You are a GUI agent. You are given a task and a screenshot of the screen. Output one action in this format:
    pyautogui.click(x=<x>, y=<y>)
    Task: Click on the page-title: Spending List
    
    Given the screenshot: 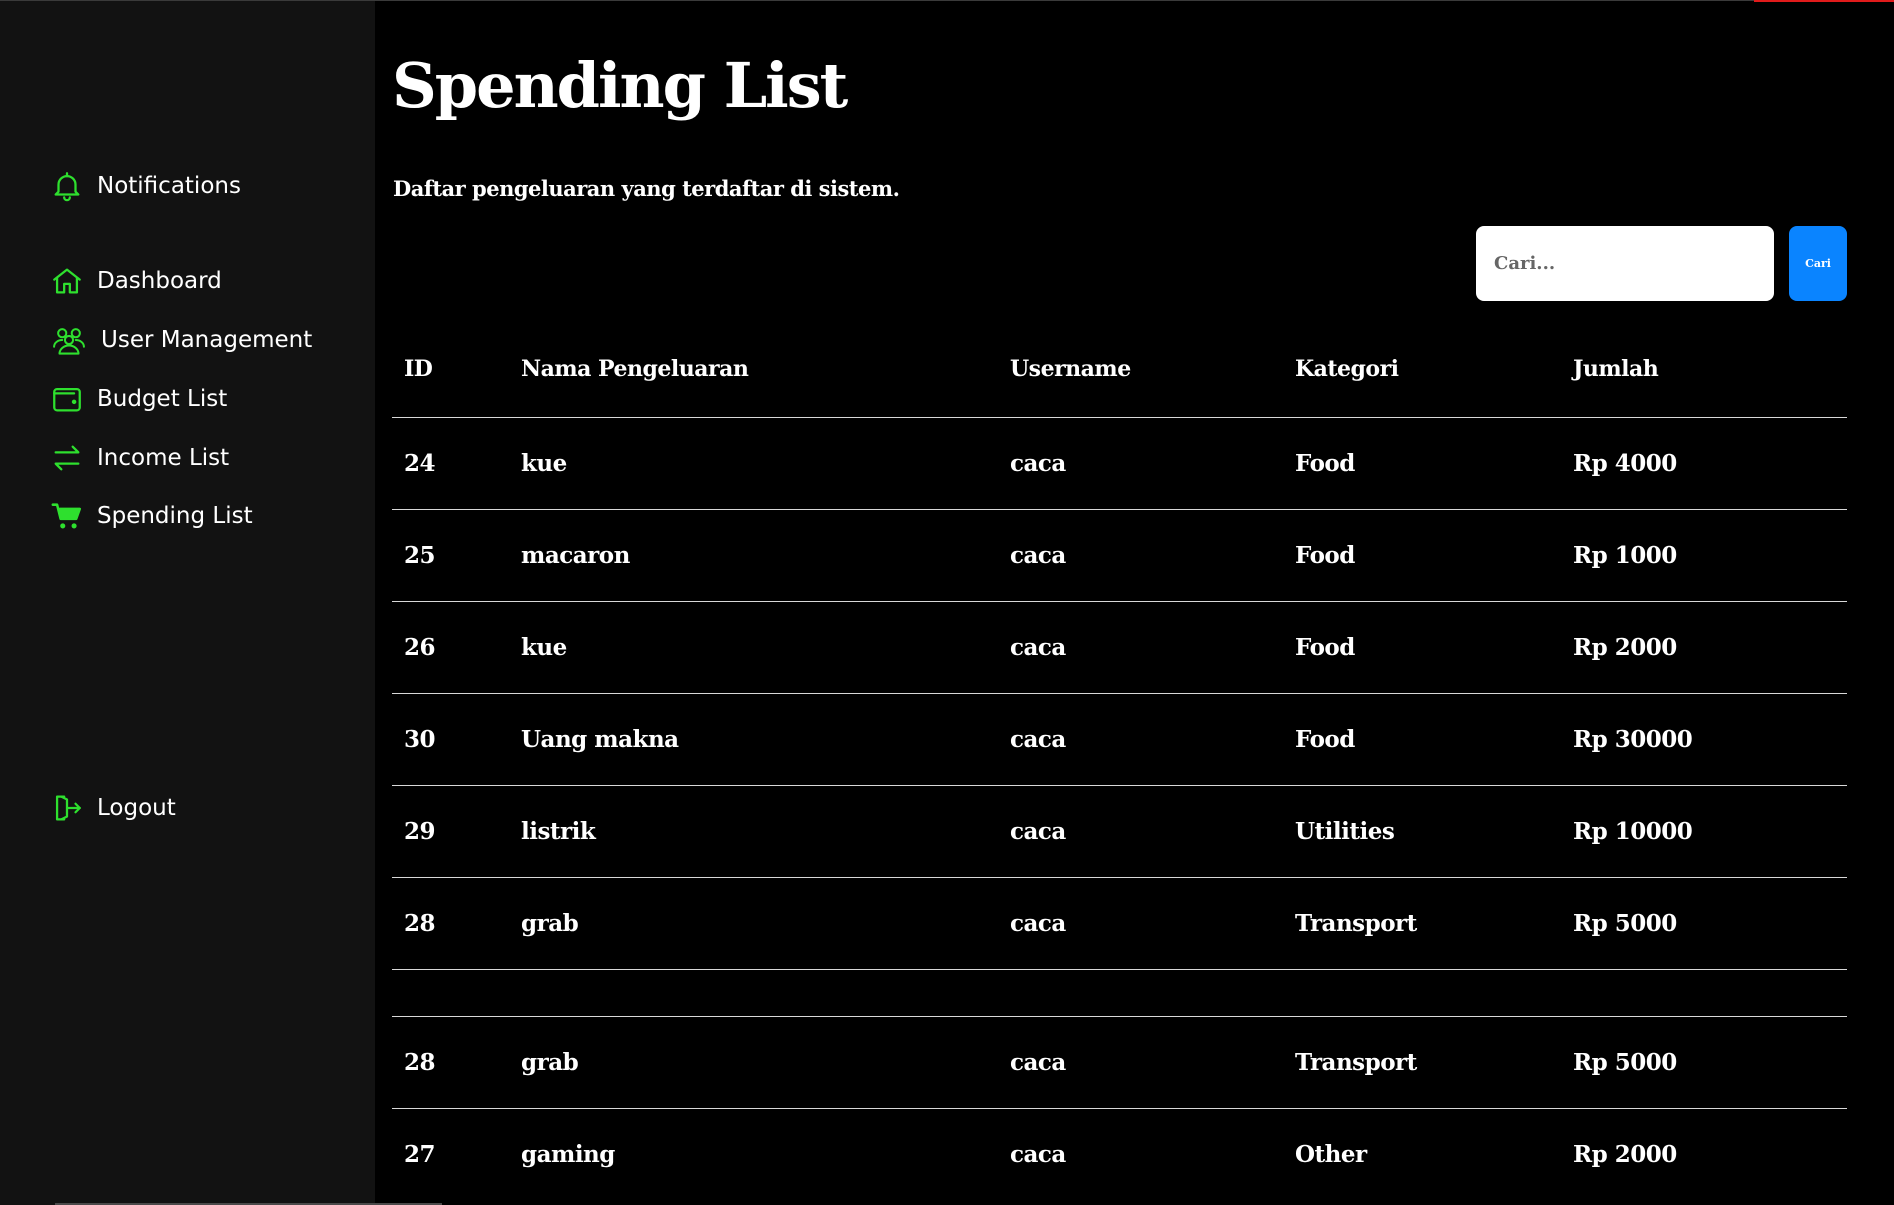 What is the action you would take?
    pyautogui.click(x=620, y=85)
    